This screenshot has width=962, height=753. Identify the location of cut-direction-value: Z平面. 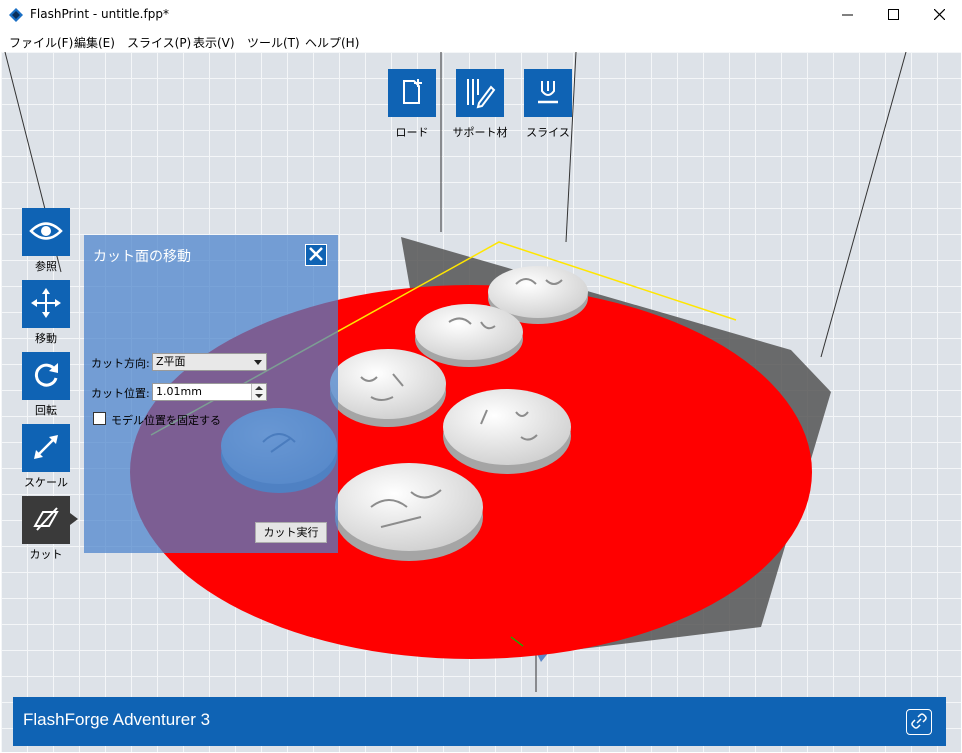
(171, 361).